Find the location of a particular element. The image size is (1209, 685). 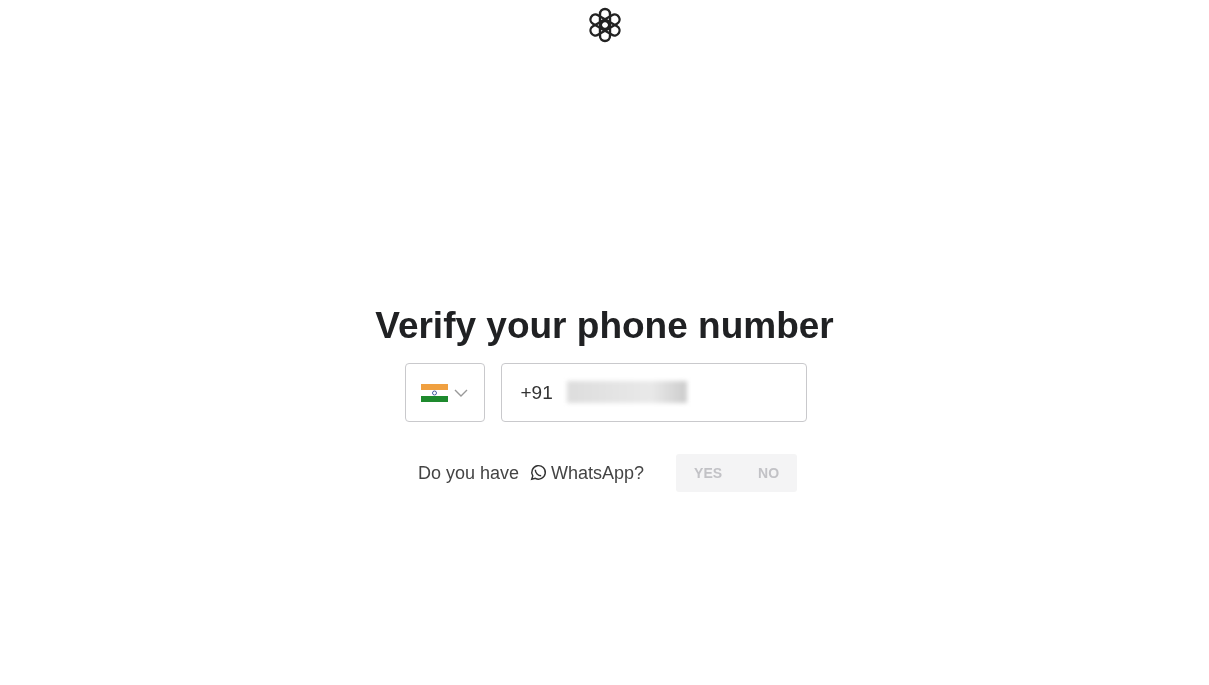

whatsapp-label: WhatsApp? is located at coordinates (598, 473).